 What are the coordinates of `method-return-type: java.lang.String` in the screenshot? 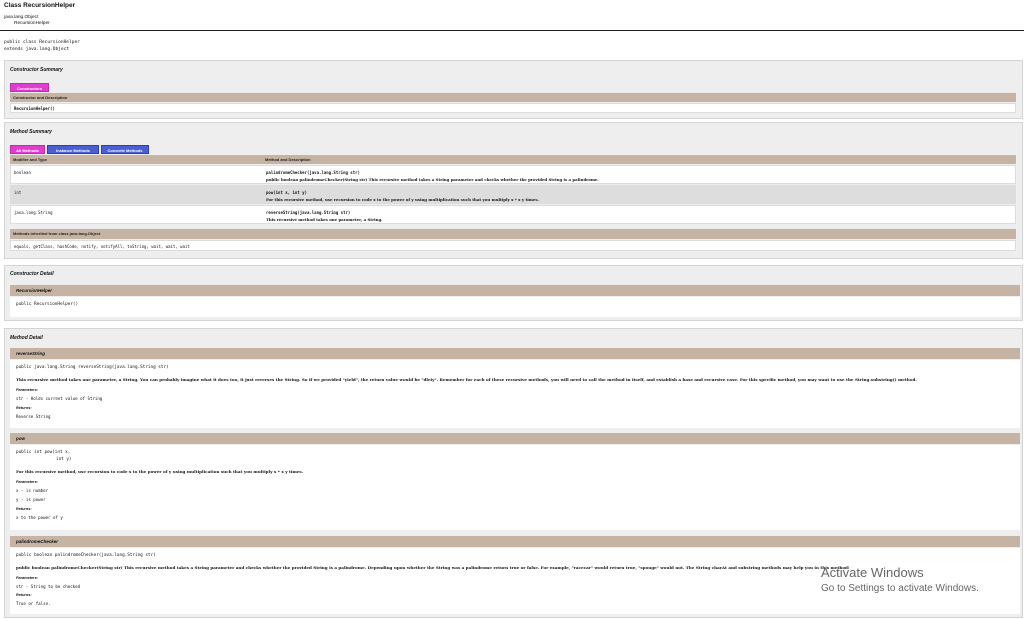 It's located at (33, 212).